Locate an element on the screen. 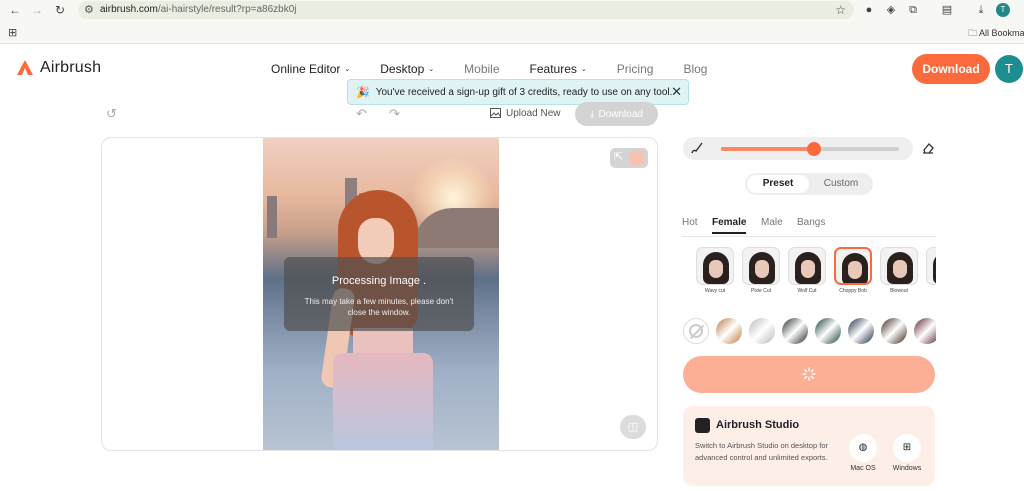  hairstyle-label: Wolf Cut is located at coordinates (807, 291).